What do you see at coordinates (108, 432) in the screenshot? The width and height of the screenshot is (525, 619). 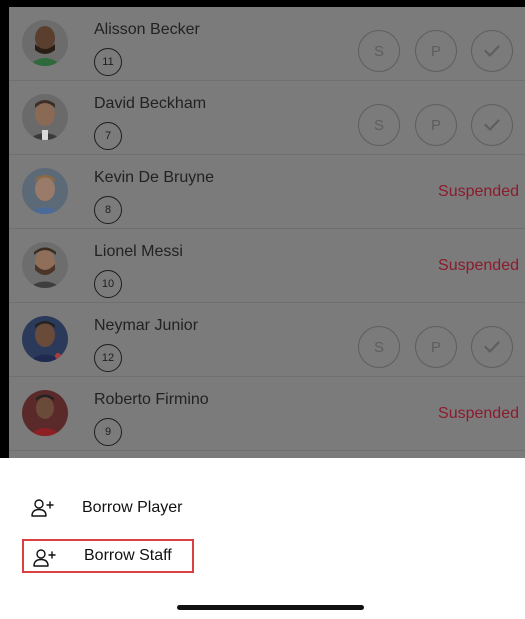 I see `shirt-number: 9` at bounding box center [108, 432].